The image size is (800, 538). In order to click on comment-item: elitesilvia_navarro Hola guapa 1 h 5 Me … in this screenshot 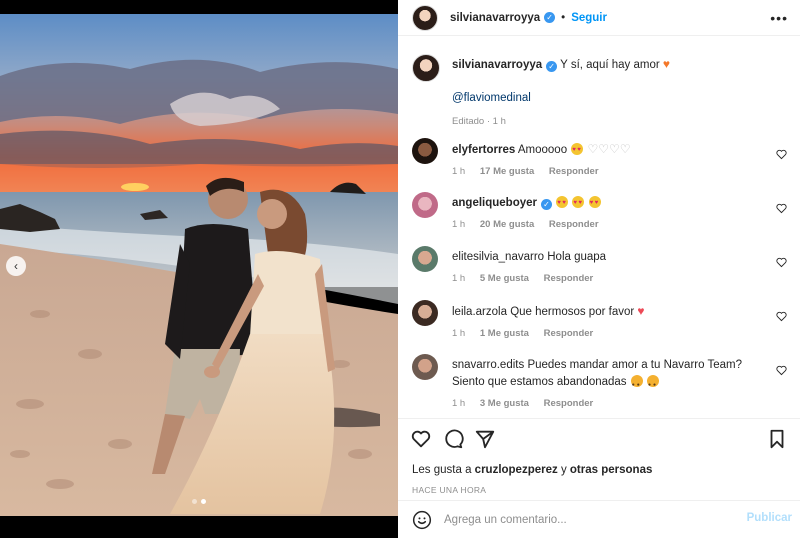, I will do `click(599, 265)`.